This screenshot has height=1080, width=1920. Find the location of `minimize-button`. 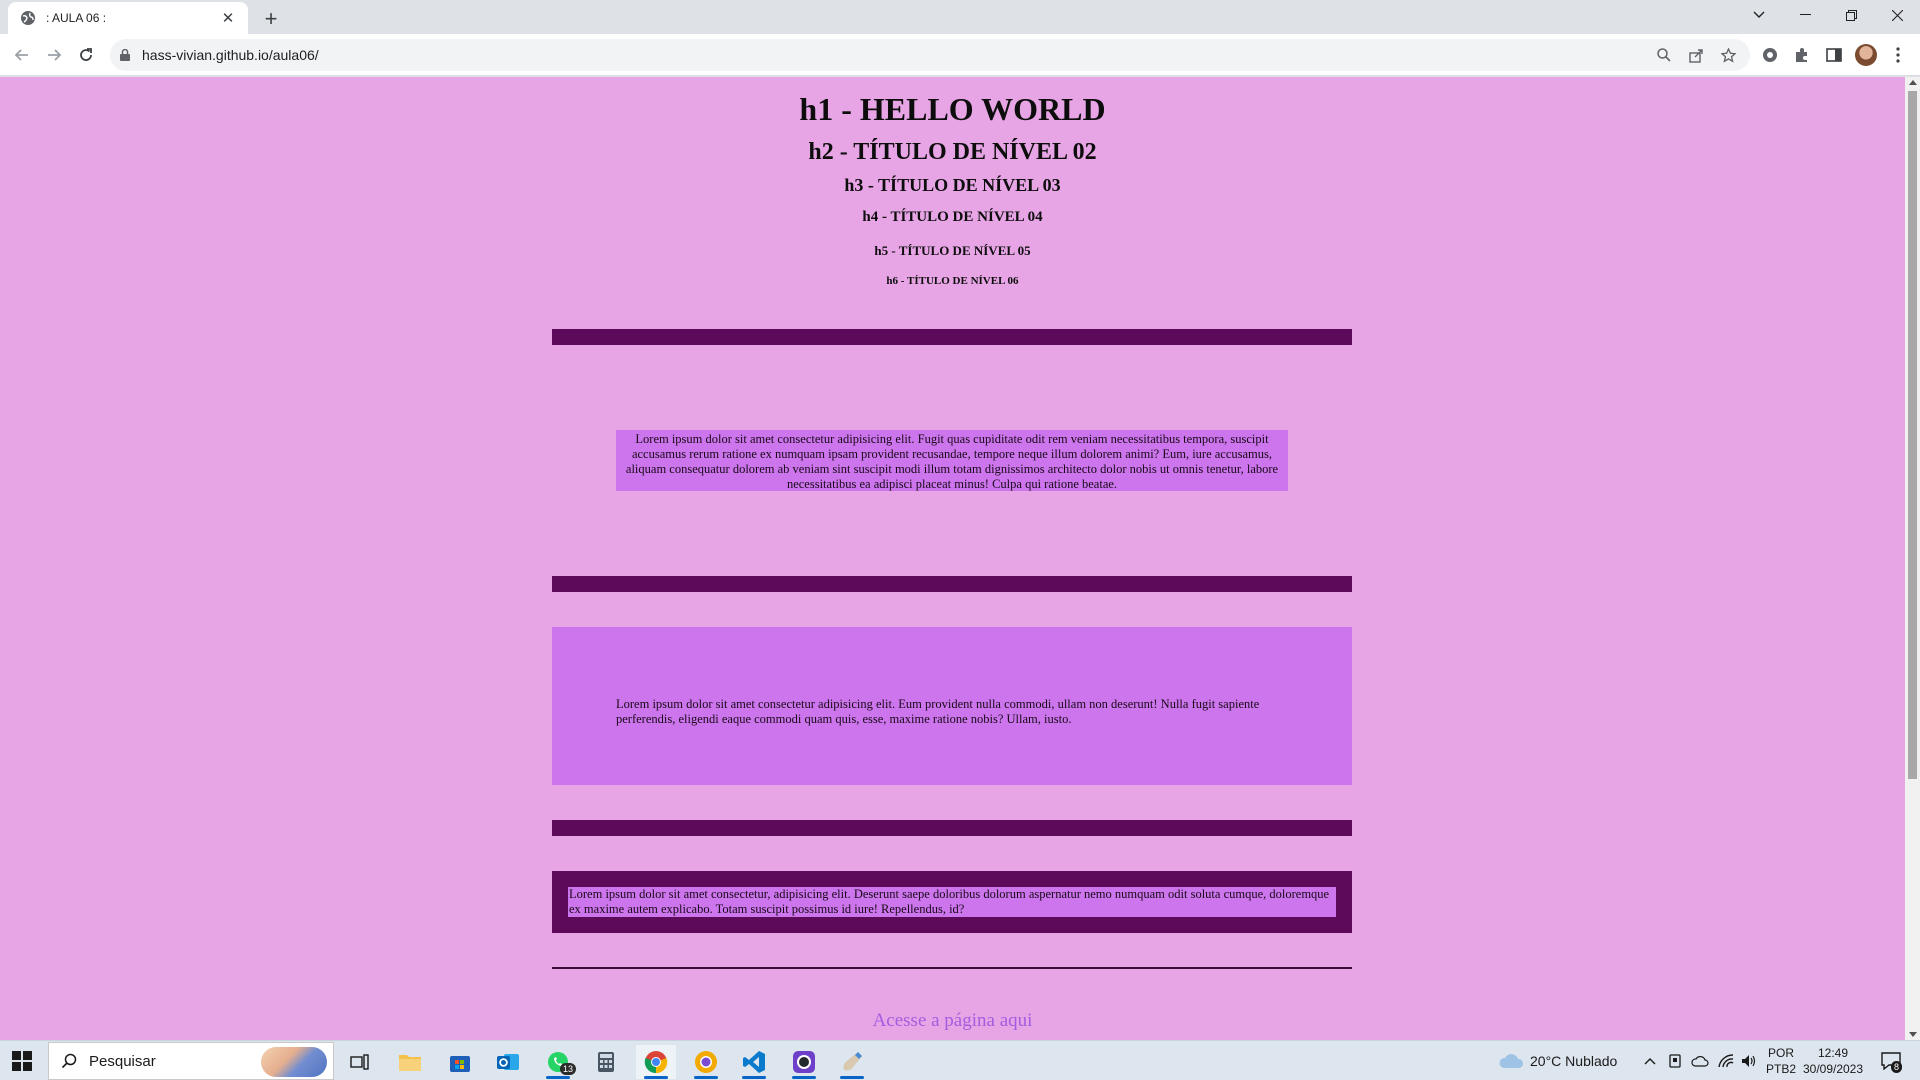

minimize-button is located at coordinates (1805, 15).